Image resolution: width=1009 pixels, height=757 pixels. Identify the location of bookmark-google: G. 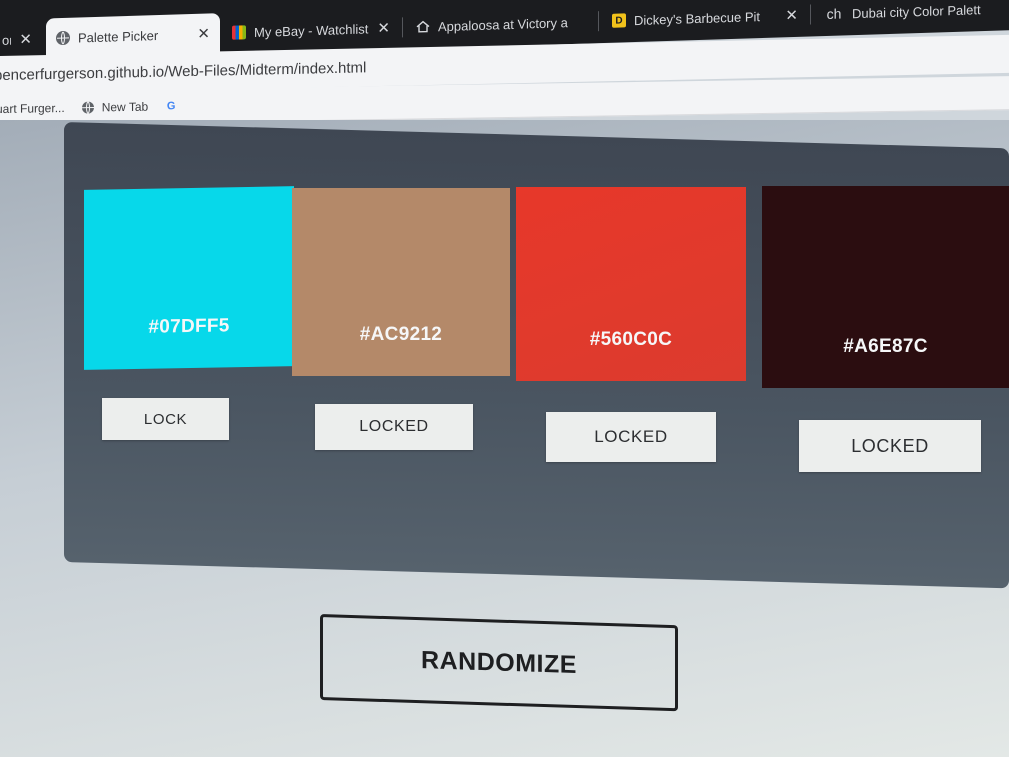
(174, 106).